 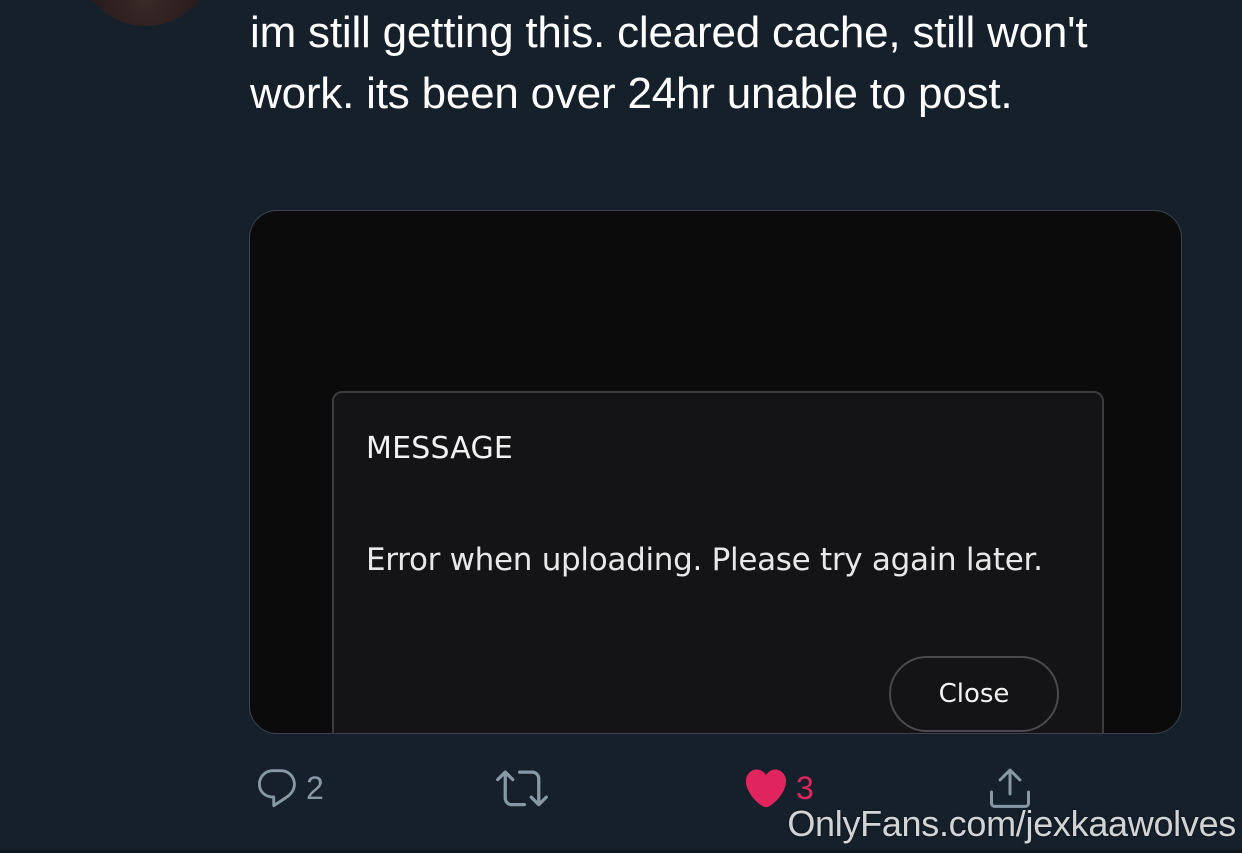 I want to click on dialog-title: MESSAGE, so click(x=440, y=448).